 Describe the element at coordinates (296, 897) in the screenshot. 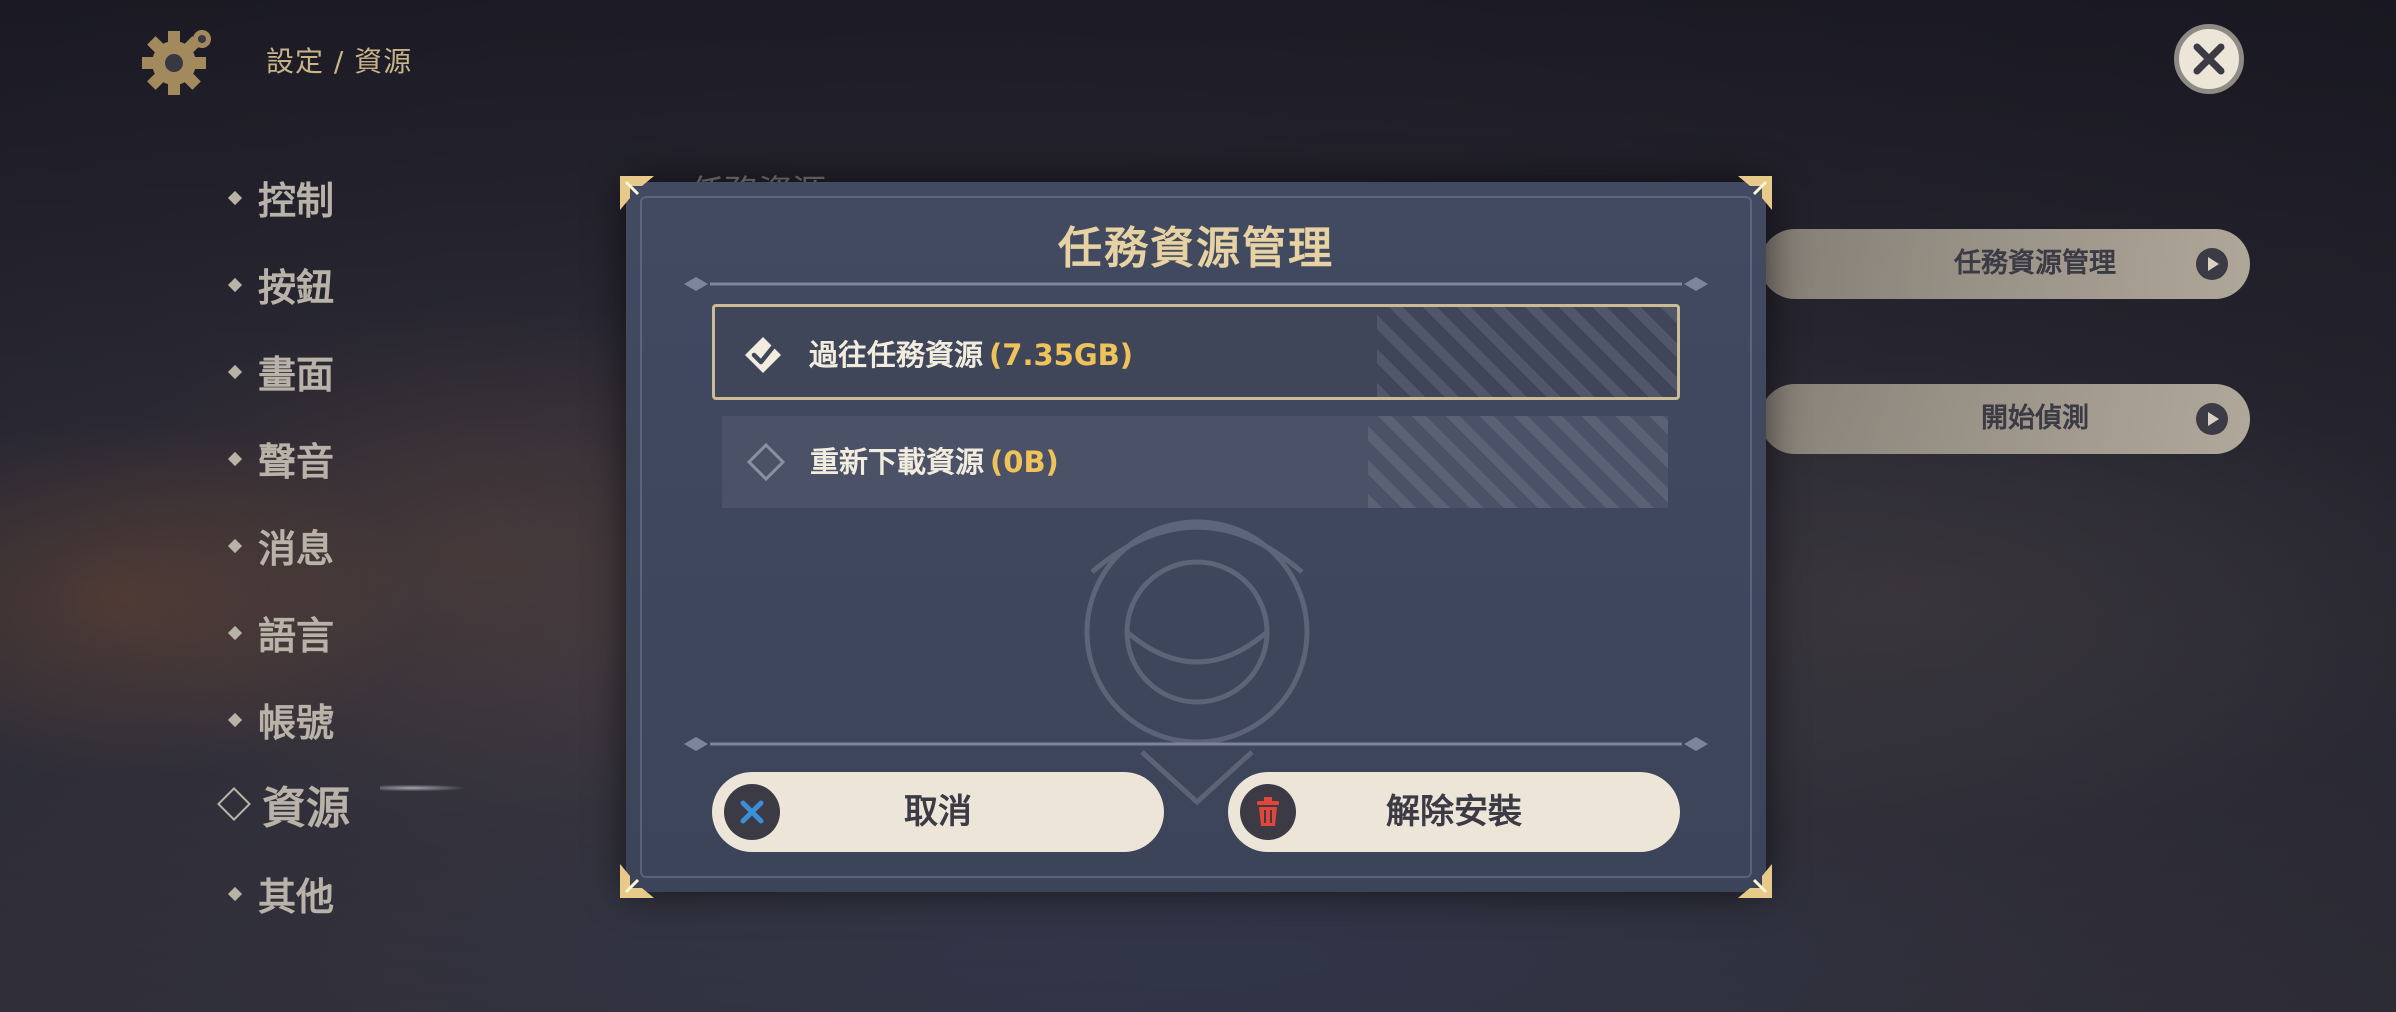

I see `sidebar-item-label: 其他` at that location.